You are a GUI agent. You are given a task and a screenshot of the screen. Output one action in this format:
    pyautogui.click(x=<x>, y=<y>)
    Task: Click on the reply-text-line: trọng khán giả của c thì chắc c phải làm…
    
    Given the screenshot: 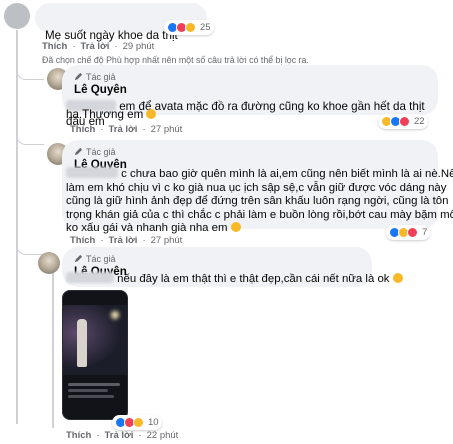 What is the action you would take?
    pyautogui.click(x=259, y=214)
    